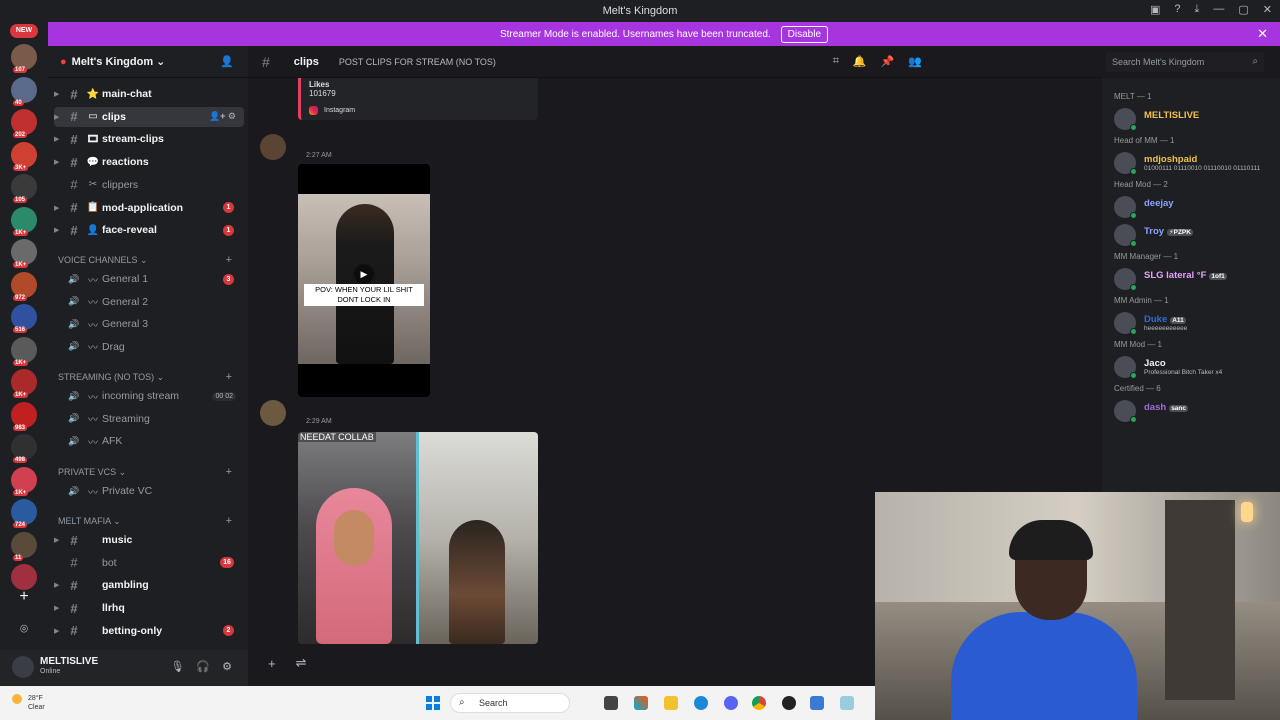 The image size is (1280, 720). Describe the element at coordinates (74, 139) in the screenshot. I see `hashtag-icon: #` at that location.